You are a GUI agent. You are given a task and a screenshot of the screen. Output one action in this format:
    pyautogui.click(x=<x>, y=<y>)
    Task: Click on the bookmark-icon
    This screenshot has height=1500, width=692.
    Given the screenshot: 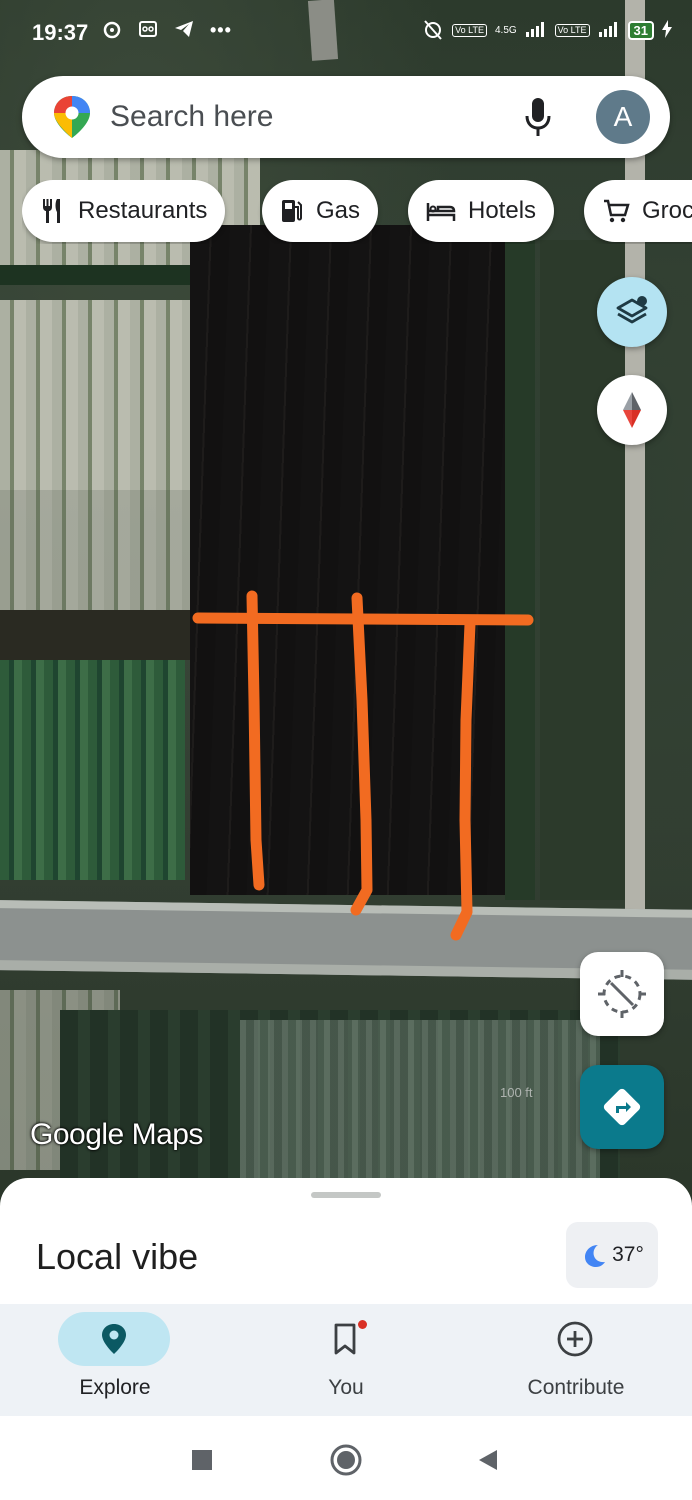 What is the action you would take?
    pyautogui.click(x=345, y=1339)
    